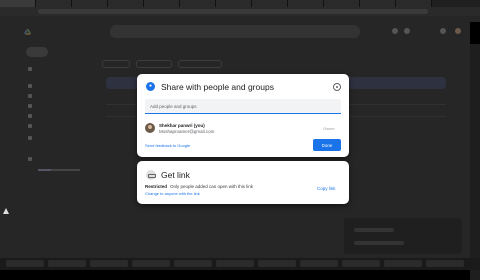 This screenshot has width=480, height=280. Describe the element at coordinates (150, 86) in the screenshot. I see `share-person-icon: ●` at that location.